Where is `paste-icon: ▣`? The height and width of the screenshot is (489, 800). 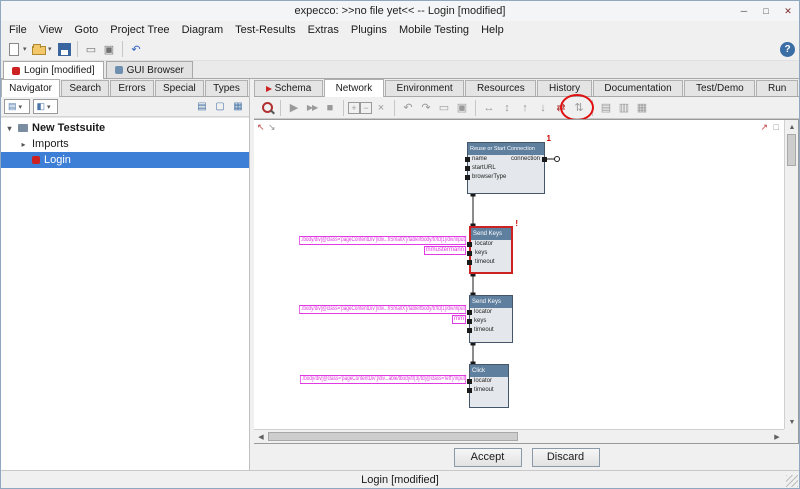 paste-icon: ▣ is located at coordinates (109, 49).